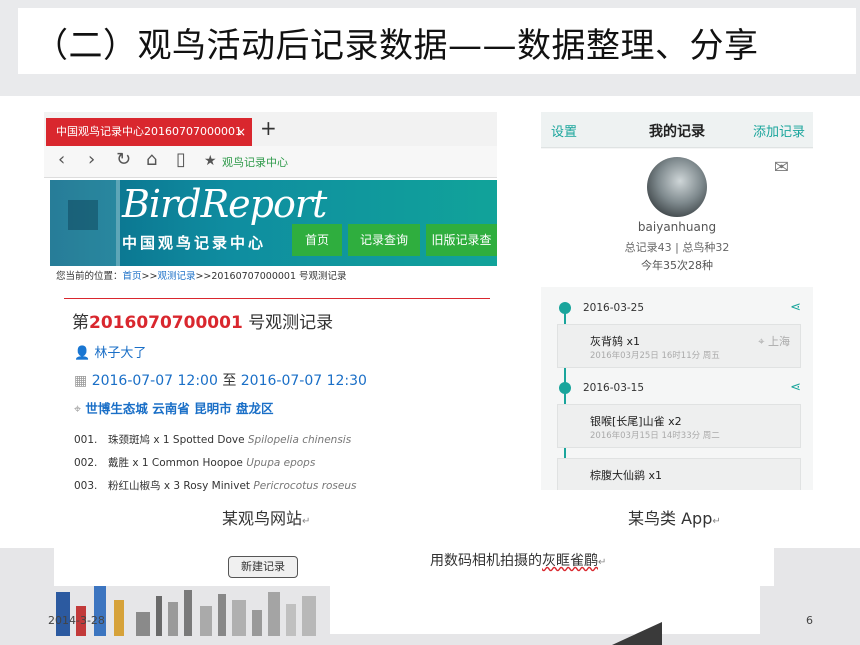 This screenshot has height=645, width=860. I want to click on banner-decoration, so click(83, 215).